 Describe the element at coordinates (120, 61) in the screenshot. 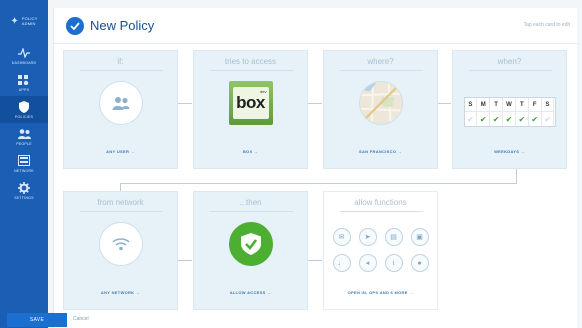

I see `card-title: if:` at that location.